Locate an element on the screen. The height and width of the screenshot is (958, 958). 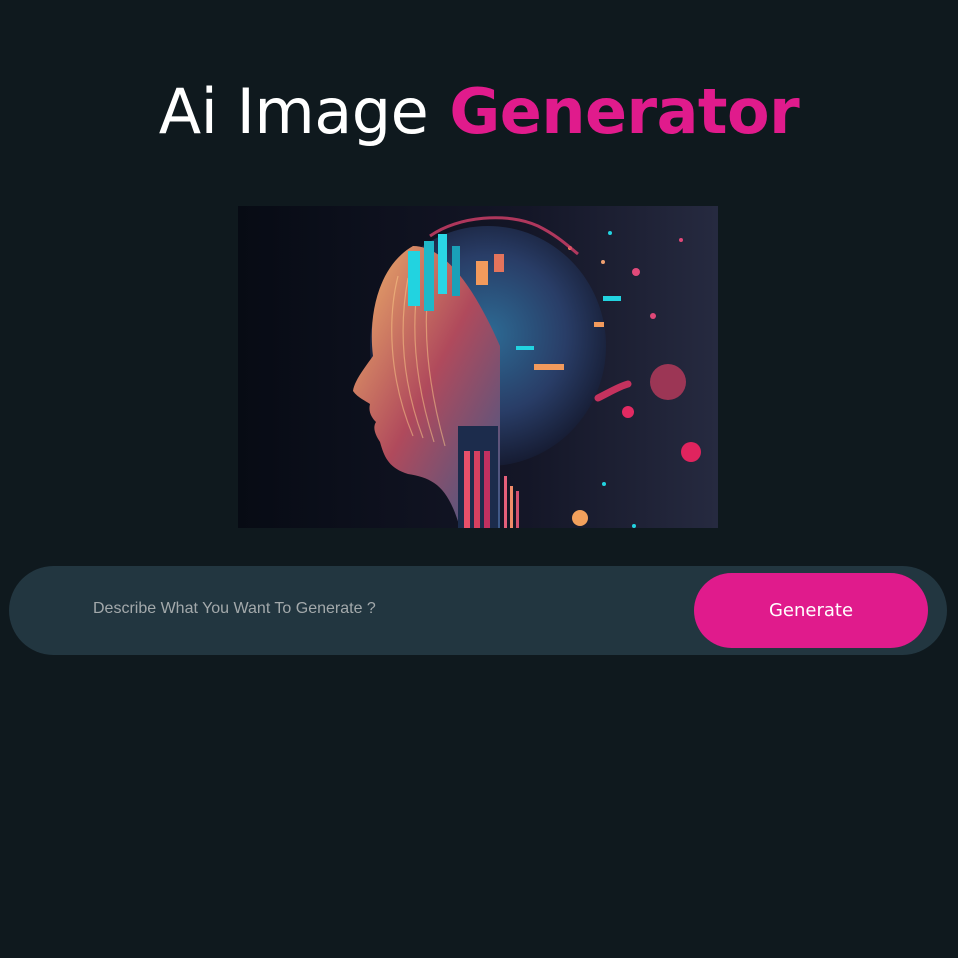
generate-button: Generate is located at coordinates (811, 610).